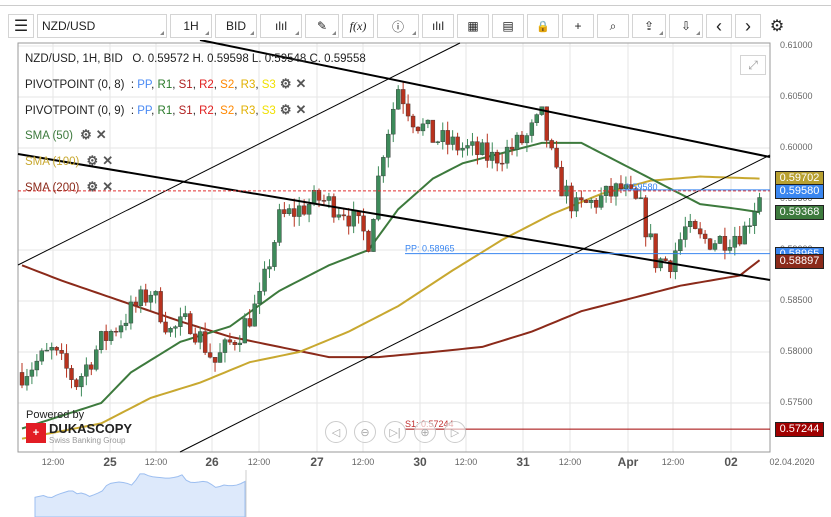  What do you see at coordinates (21, 26) in the screenshot?
I see `menu-button: ☰` at bounding box center [21, 26].